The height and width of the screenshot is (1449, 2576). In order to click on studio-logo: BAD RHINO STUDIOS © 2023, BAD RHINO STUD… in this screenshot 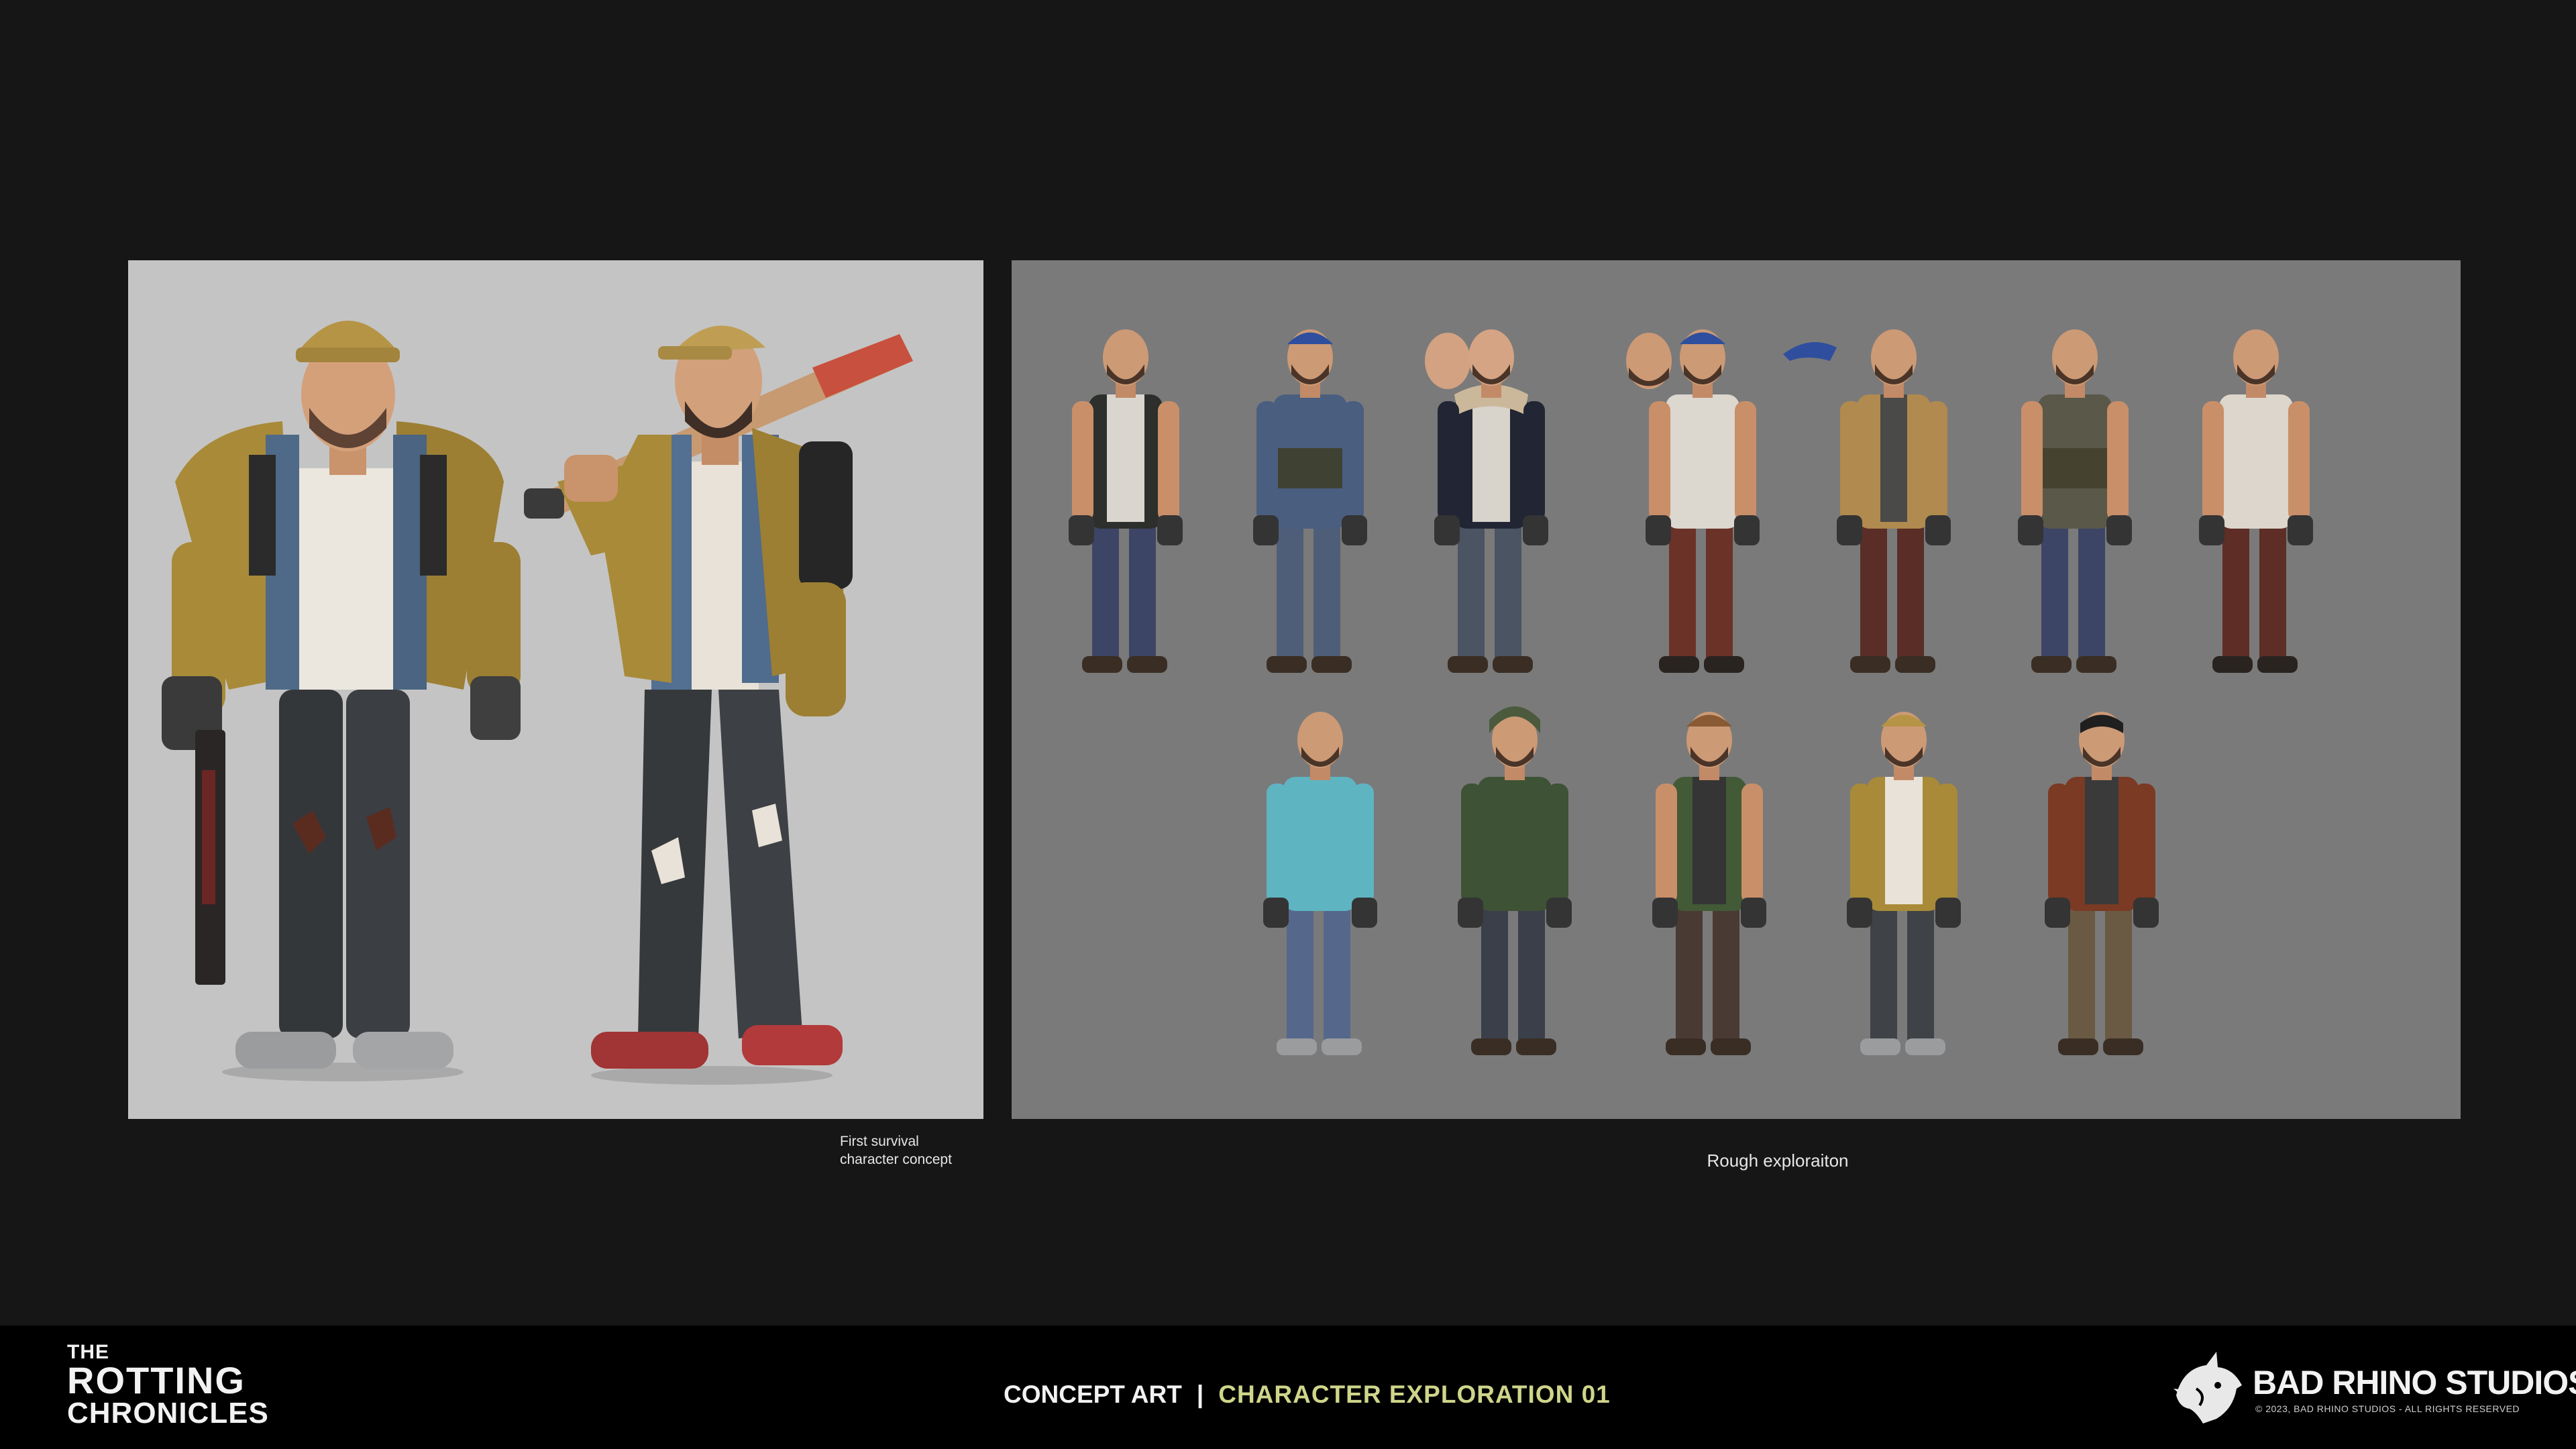, I will do `click(2372, 1388)`.